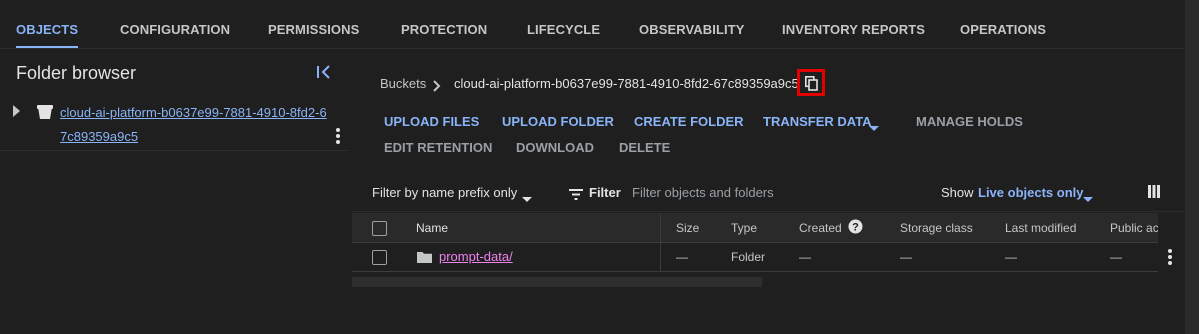 This screenshot has height=334, width=1199. Describe the element at coordinates (1088, 199) in the screenshot. I see `show-caret-icon` at that location.